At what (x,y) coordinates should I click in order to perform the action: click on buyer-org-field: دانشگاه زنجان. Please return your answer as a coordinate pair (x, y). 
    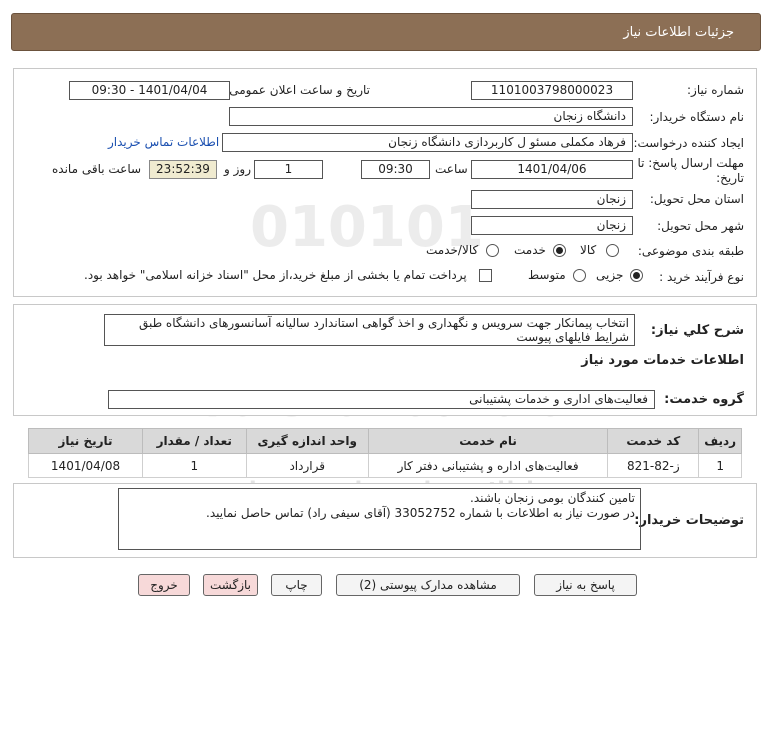
    Looking at the image, I should click on (431, 116).